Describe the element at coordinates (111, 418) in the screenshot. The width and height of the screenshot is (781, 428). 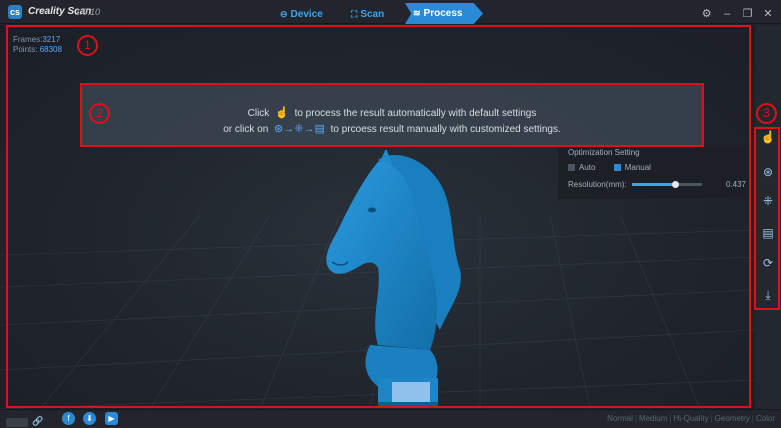
I see `video-icon: ▶` at that location.